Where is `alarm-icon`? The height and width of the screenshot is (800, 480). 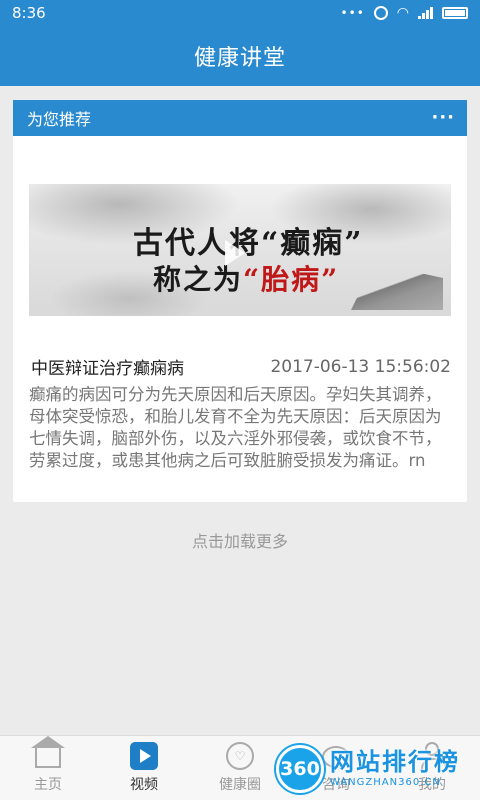 alarm-icon is located at coordinates (380, 13).